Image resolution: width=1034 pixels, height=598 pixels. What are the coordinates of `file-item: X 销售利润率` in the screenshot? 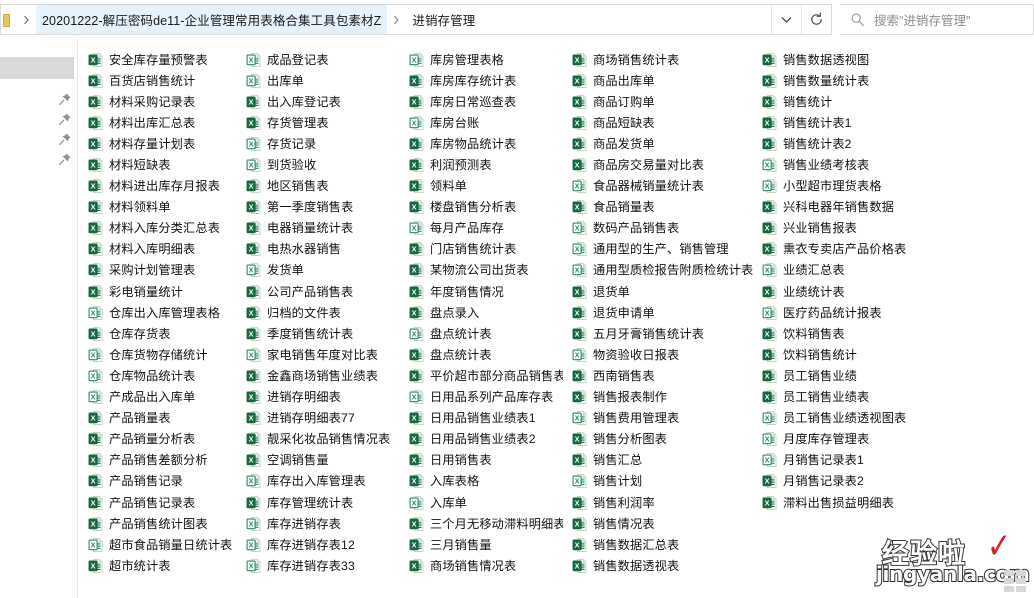 It's located at (658, 502).